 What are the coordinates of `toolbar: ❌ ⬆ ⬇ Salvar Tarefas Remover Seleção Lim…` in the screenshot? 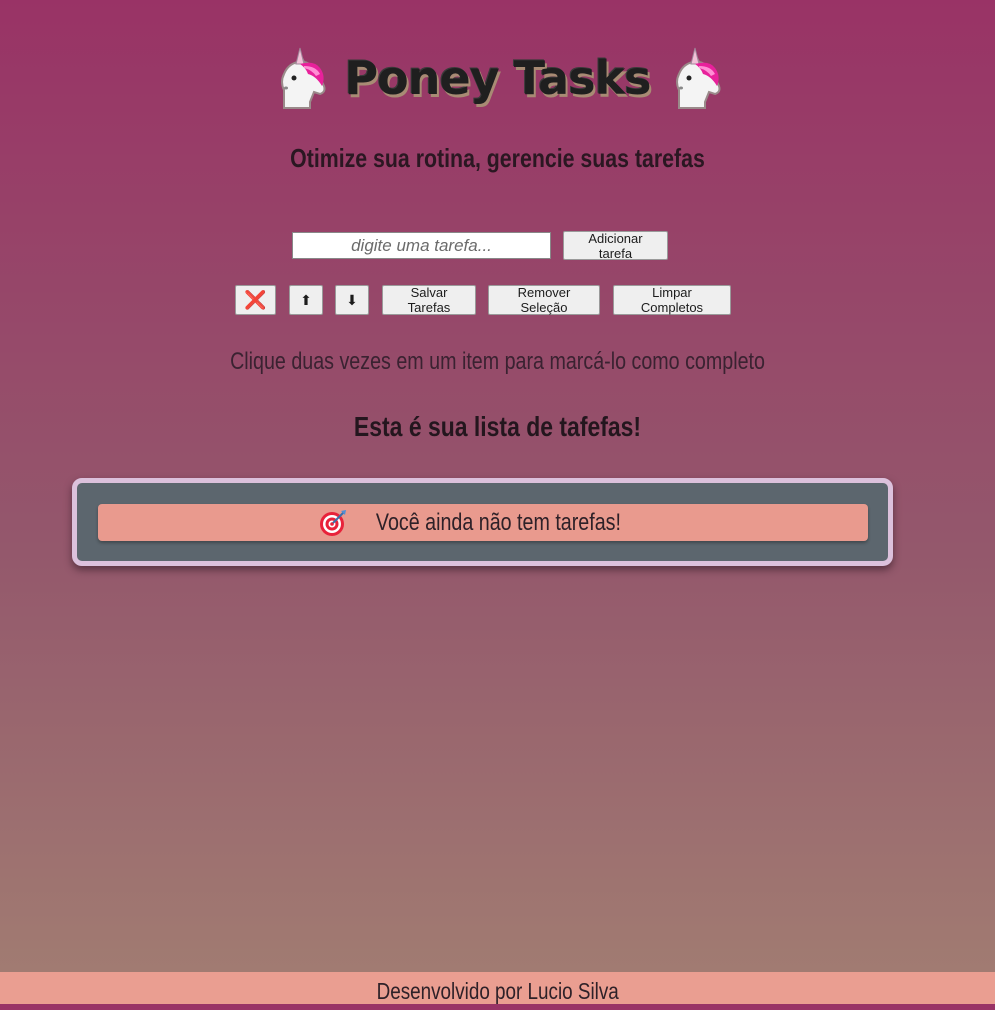 It's located at (497, 300).